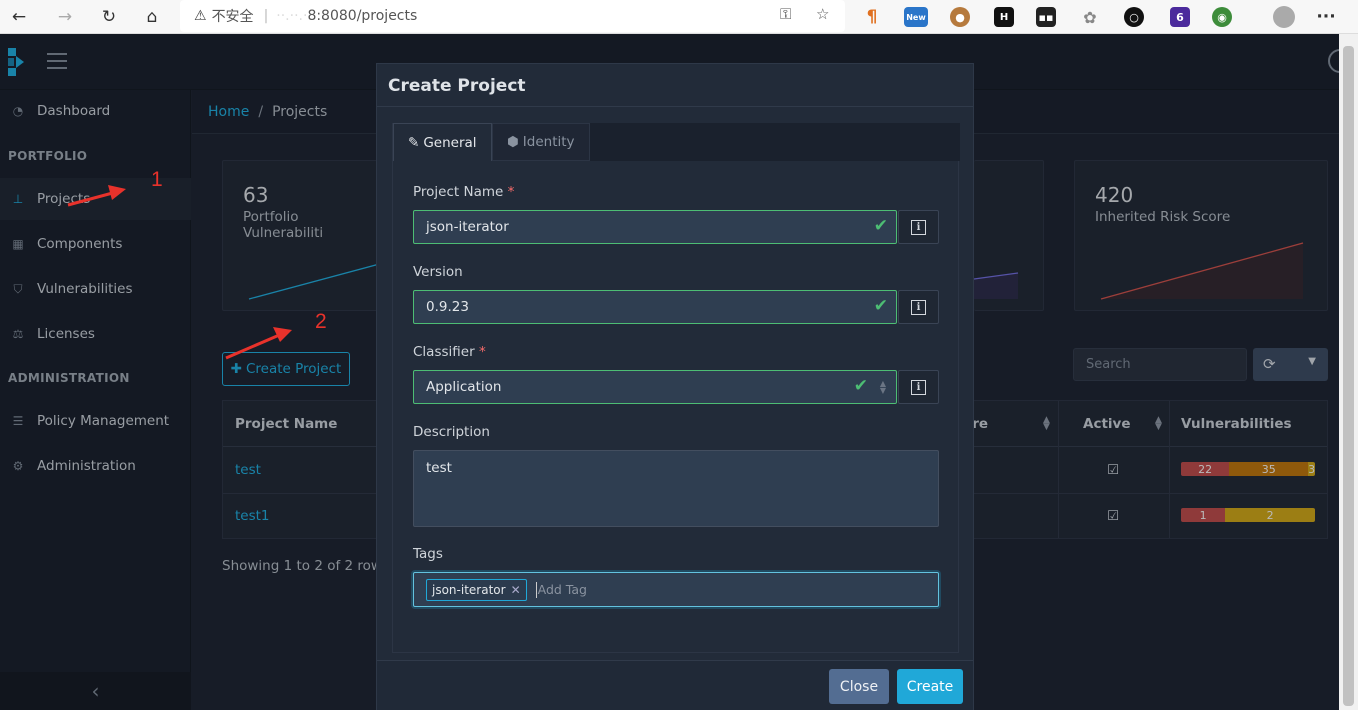  What do you see at coordinates (232, 17) in the screenshot?
I see `security-label: 不安全` at bounding box center [232, 17].